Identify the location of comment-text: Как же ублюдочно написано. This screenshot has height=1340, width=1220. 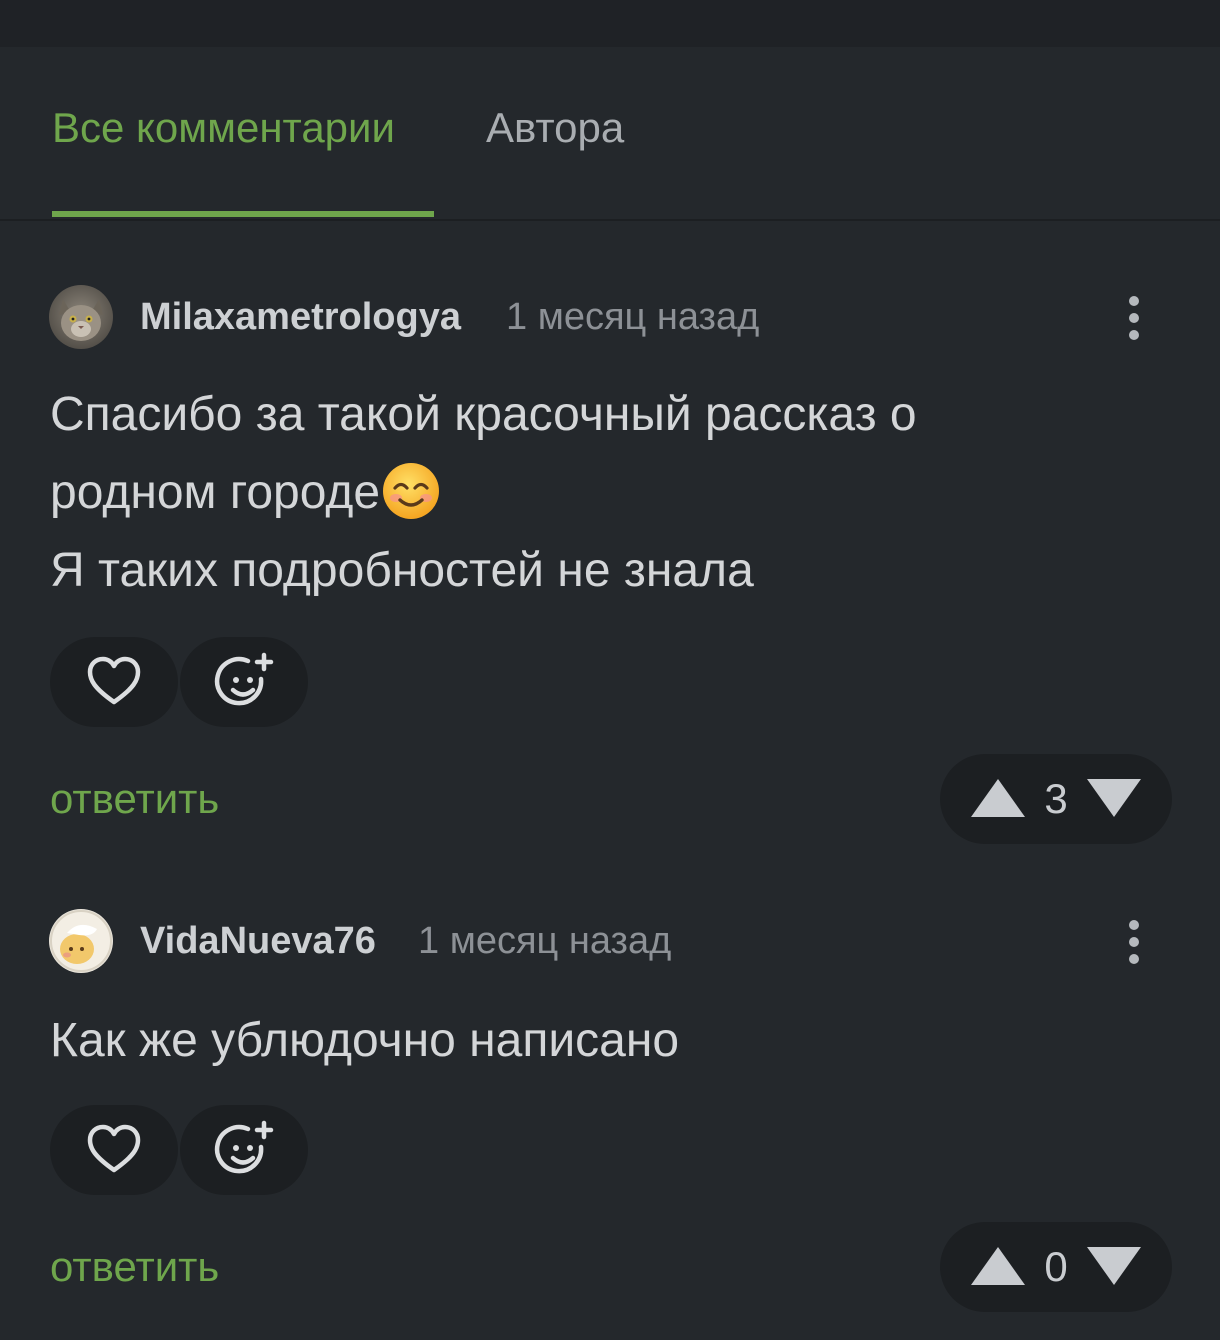
(364, 1041).